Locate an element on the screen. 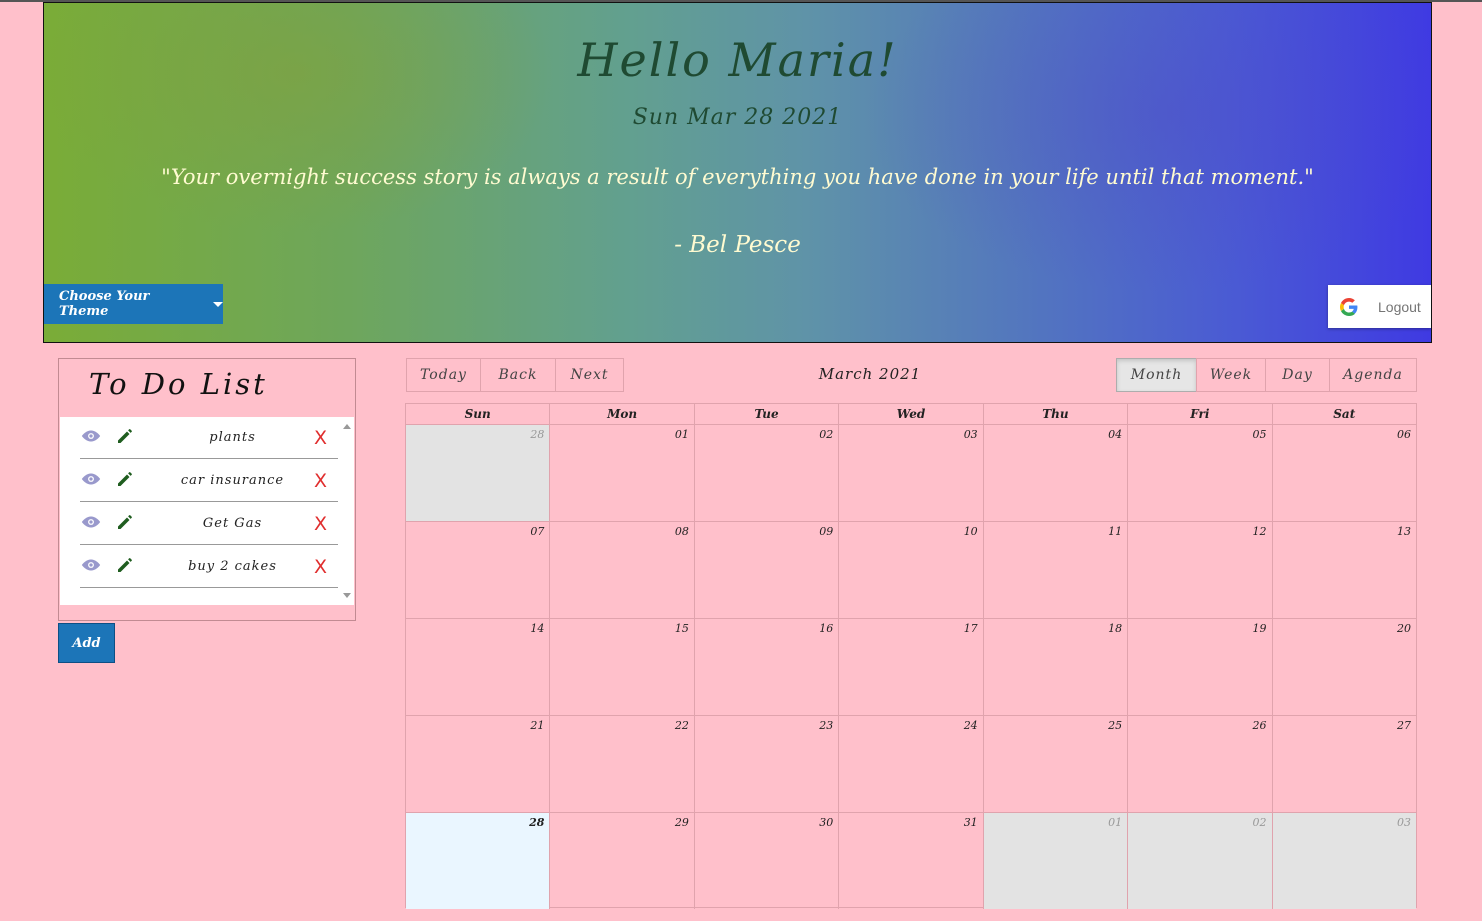  day-number: 14 is located at coordinates (537, 628).